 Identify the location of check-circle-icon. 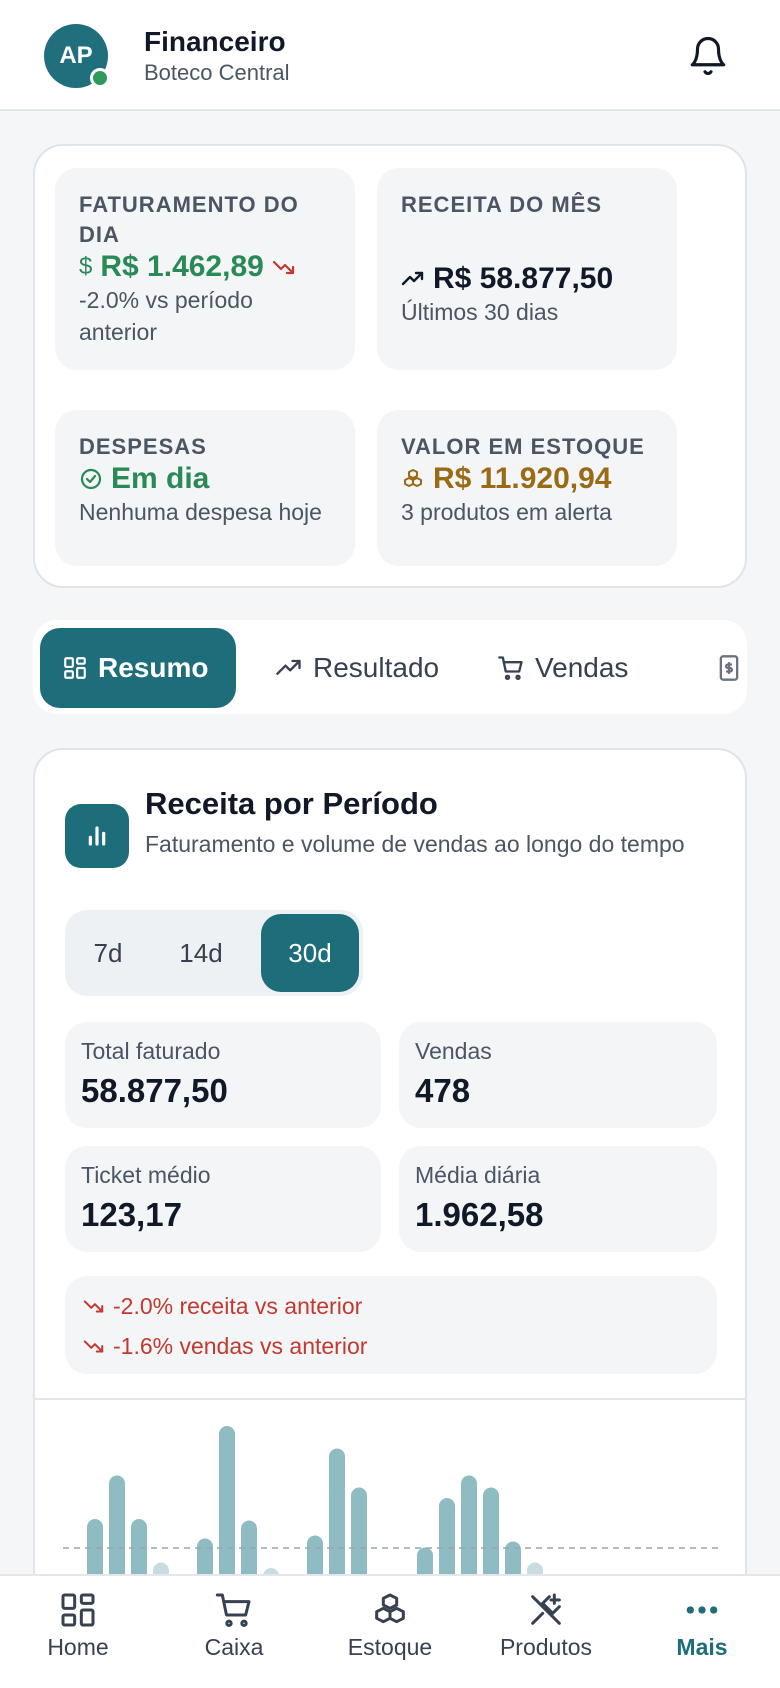
(91, 479).